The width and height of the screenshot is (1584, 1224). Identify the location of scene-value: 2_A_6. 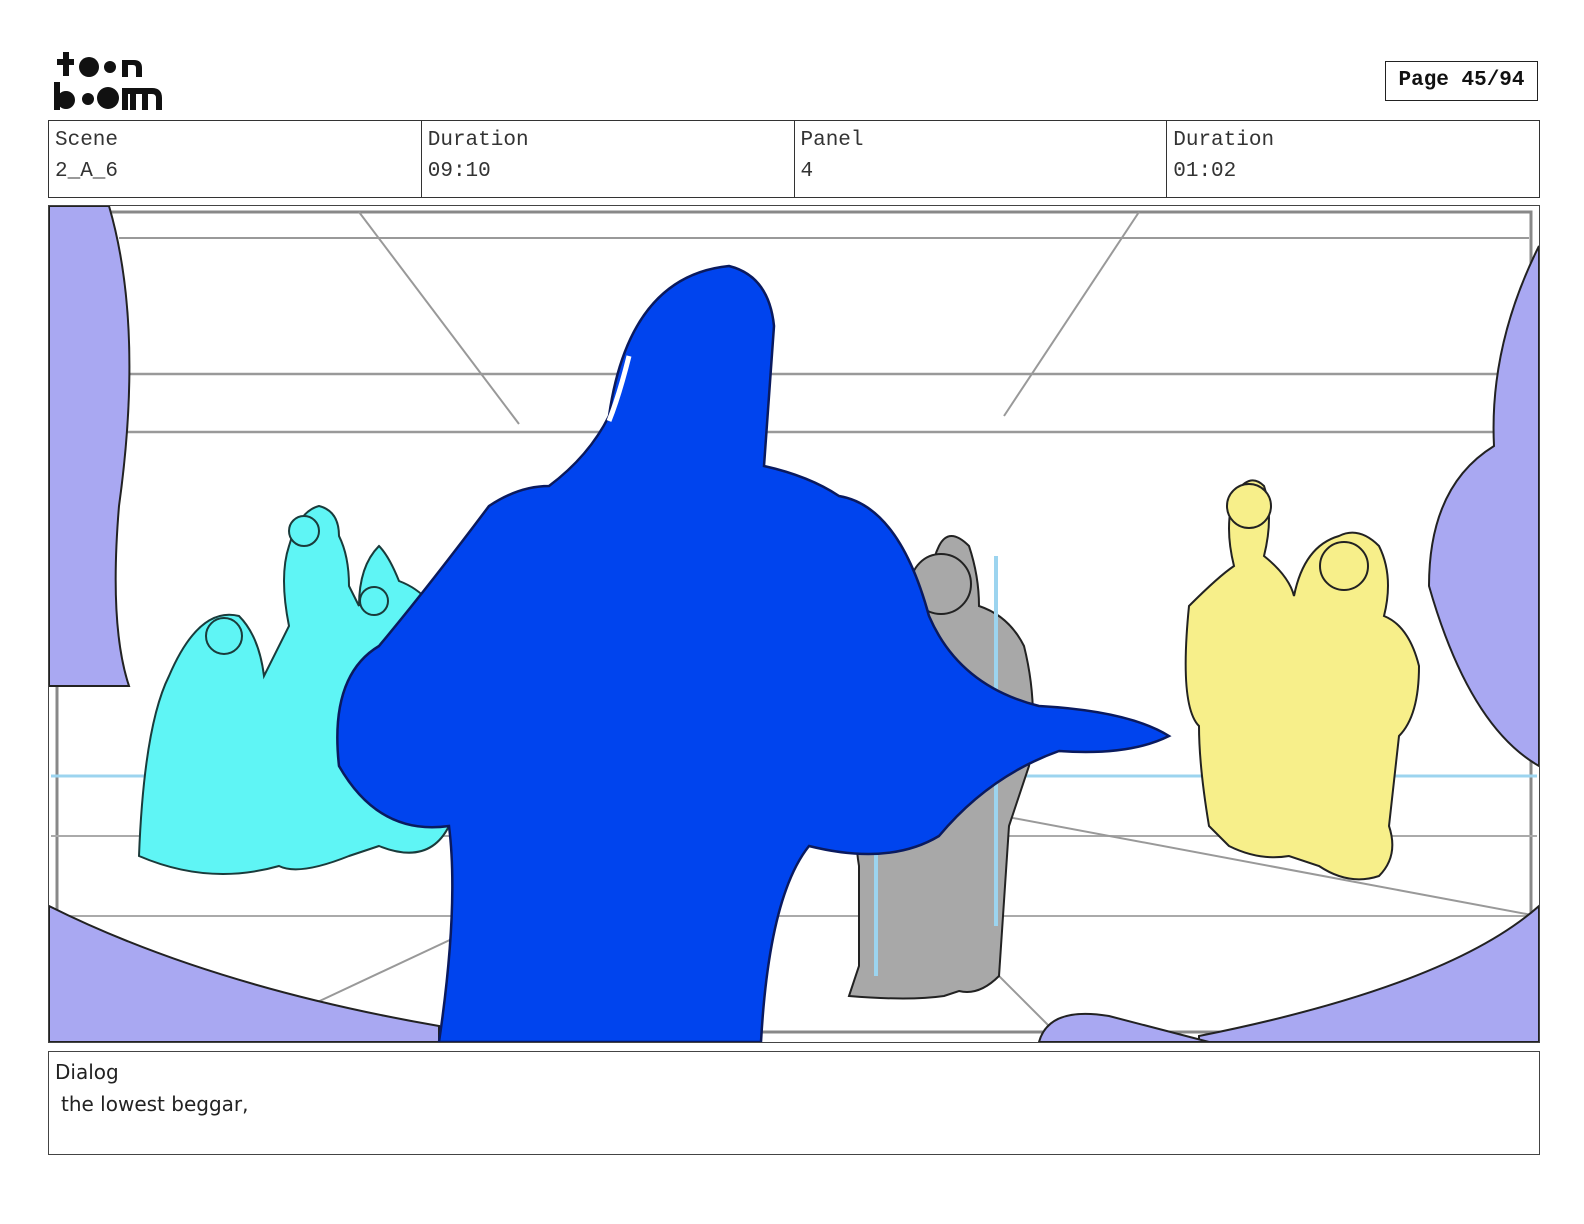
(87, 171).